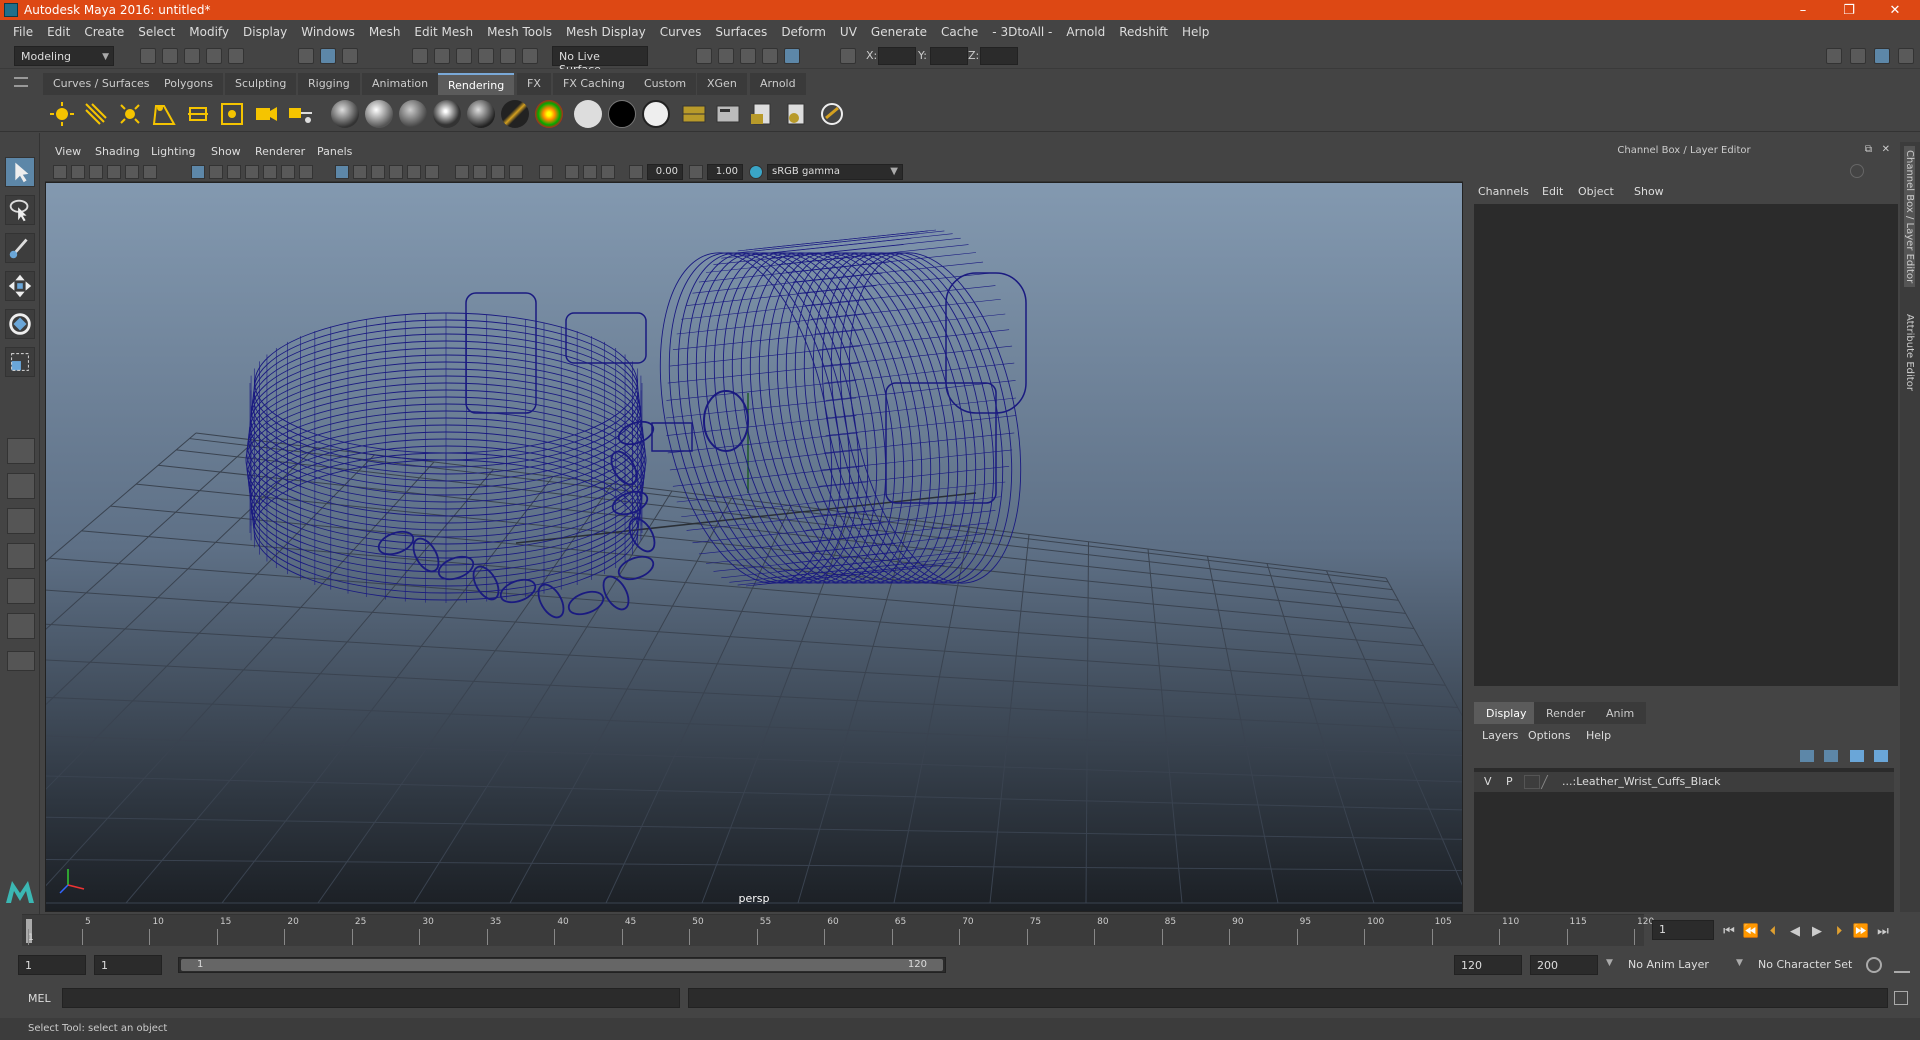 The height and width of the screenshot is (1040, 1920). What do you see at coordinates (835, 172) in the screenshot?
I see `color-space-dropdown: sRGB gamma ▼` at bounding box center [835, 172].